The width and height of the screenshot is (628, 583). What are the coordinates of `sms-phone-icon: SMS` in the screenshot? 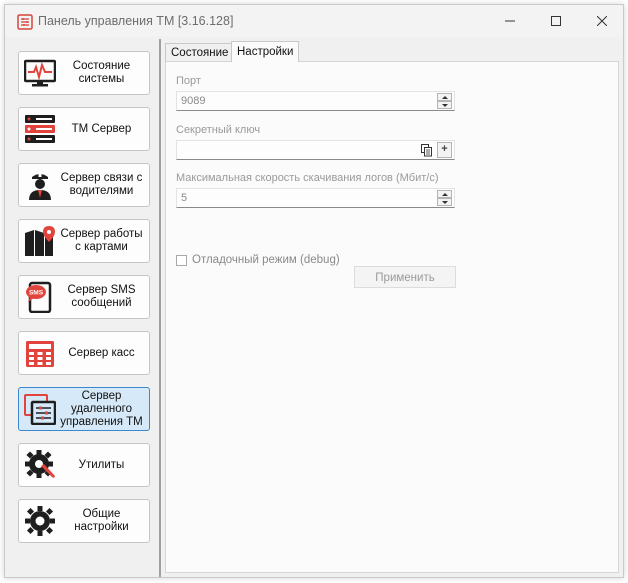 It's located at (39, 297).